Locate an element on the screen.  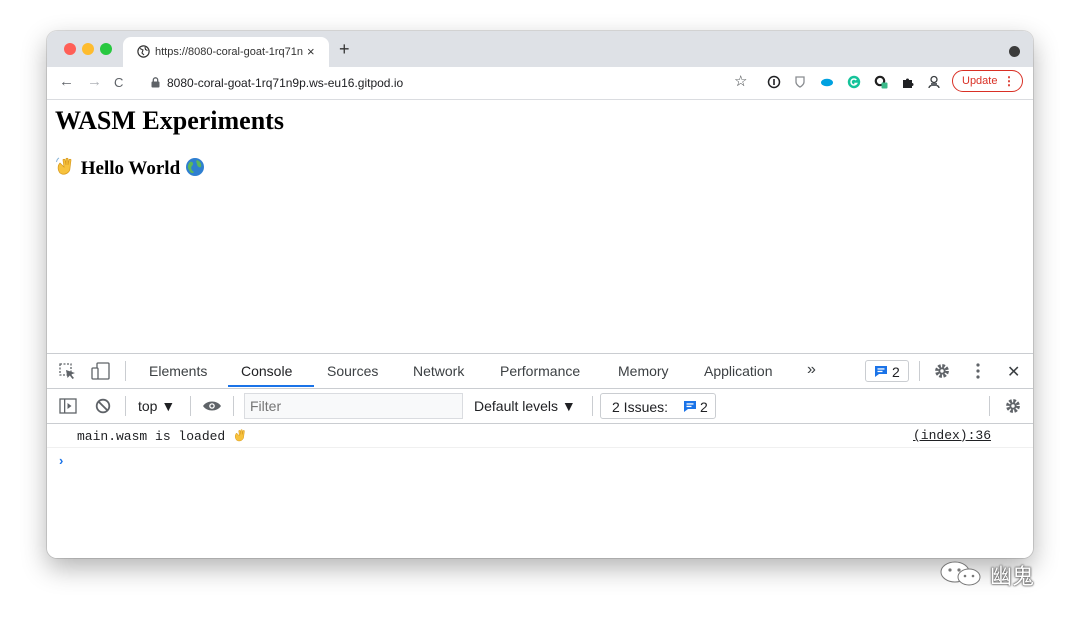
settings-gear-icon is located at coordinates (942, 371).